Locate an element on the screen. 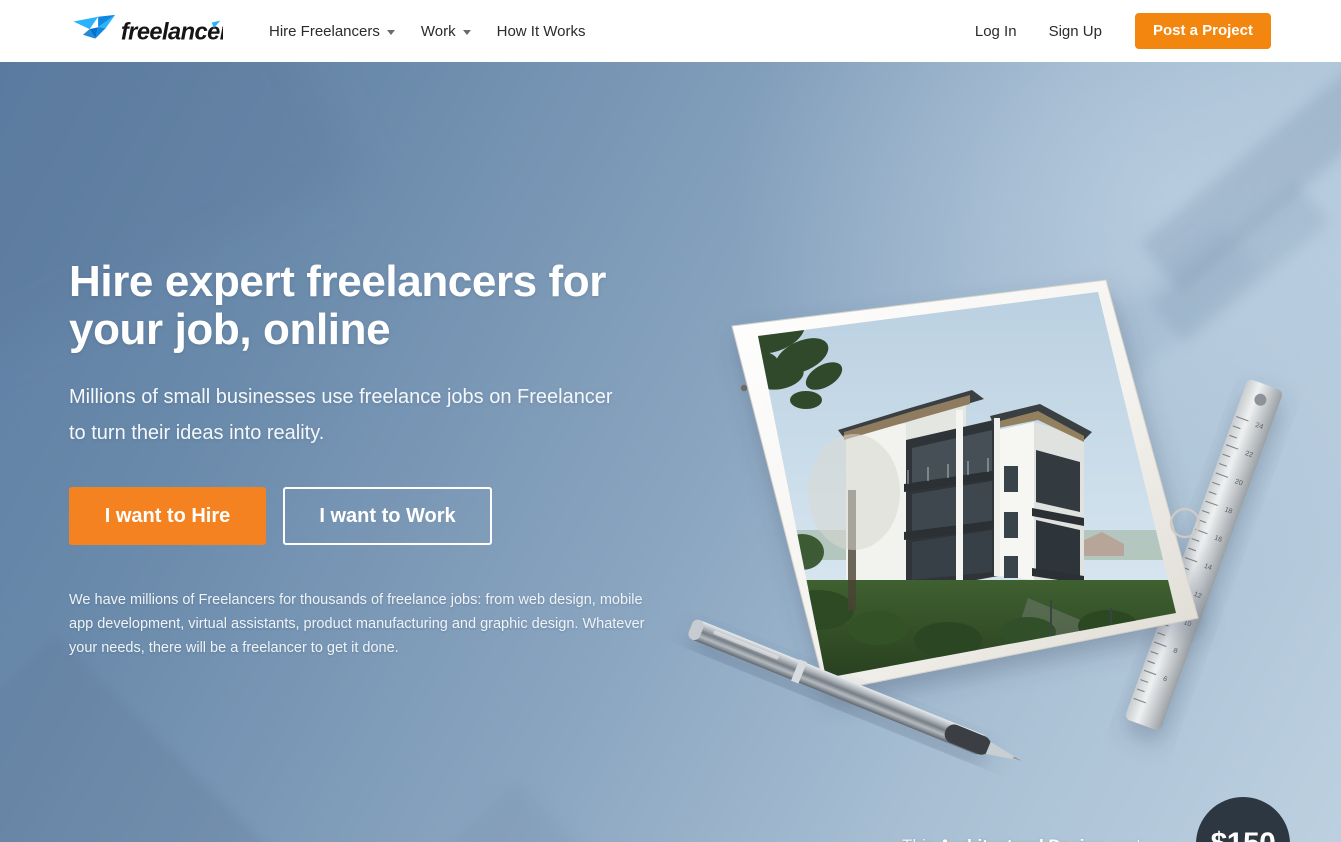 This screenshot has height=842, width=1341. i-want-to-work-button: I want to Work is located at coordinates (387, 516).